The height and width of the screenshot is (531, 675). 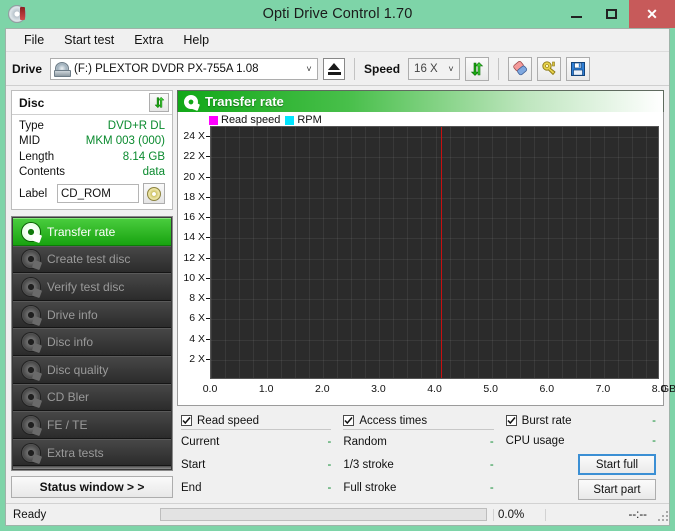 I want to click on disc-label-caption: Label, so click(x=33, y=193).